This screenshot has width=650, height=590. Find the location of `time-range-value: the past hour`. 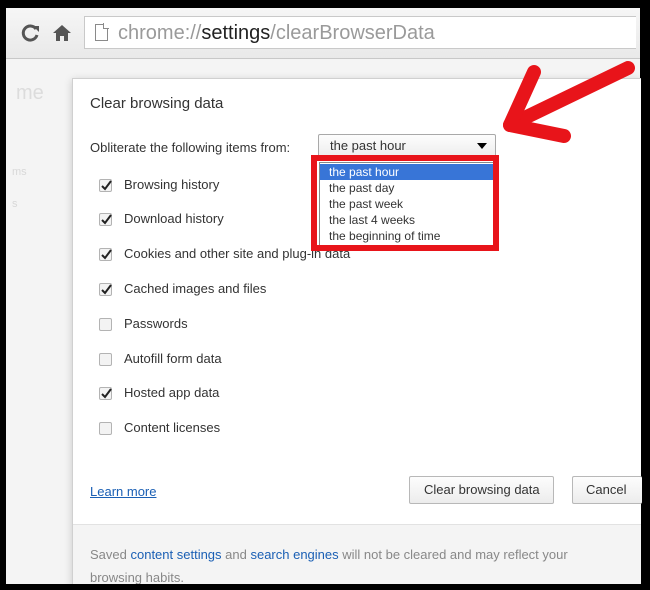

time-range-value: the past hour is located at coordinates (368, 145).